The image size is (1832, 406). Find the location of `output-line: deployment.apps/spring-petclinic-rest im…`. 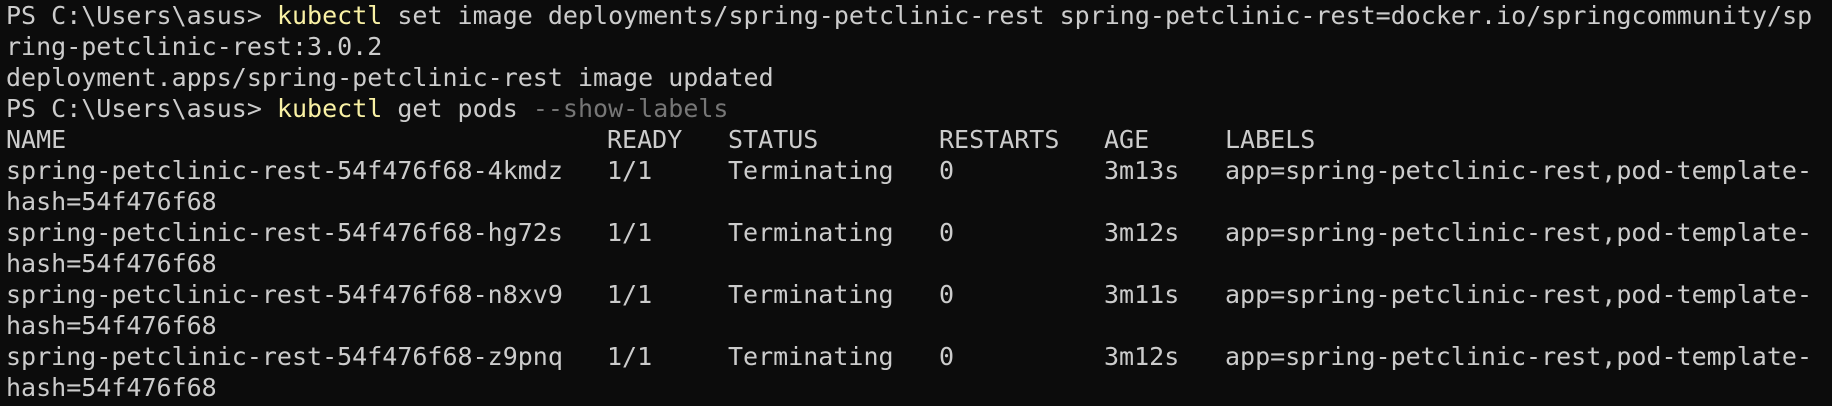

output-line: deployment.apps/spring-petclinic-rest im… is located at coordinates (919, 77).